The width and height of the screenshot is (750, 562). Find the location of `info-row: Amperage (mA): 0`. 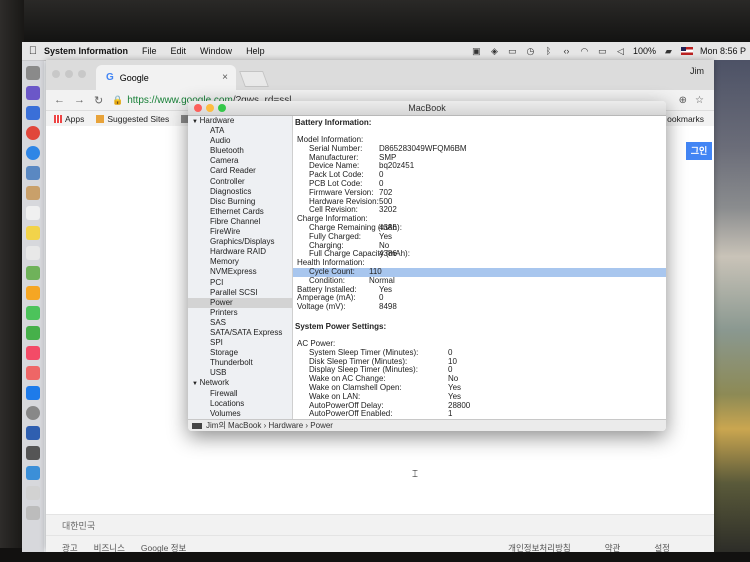

info-row: Amperage (mA): 0 is located at coordinates (479, 298).